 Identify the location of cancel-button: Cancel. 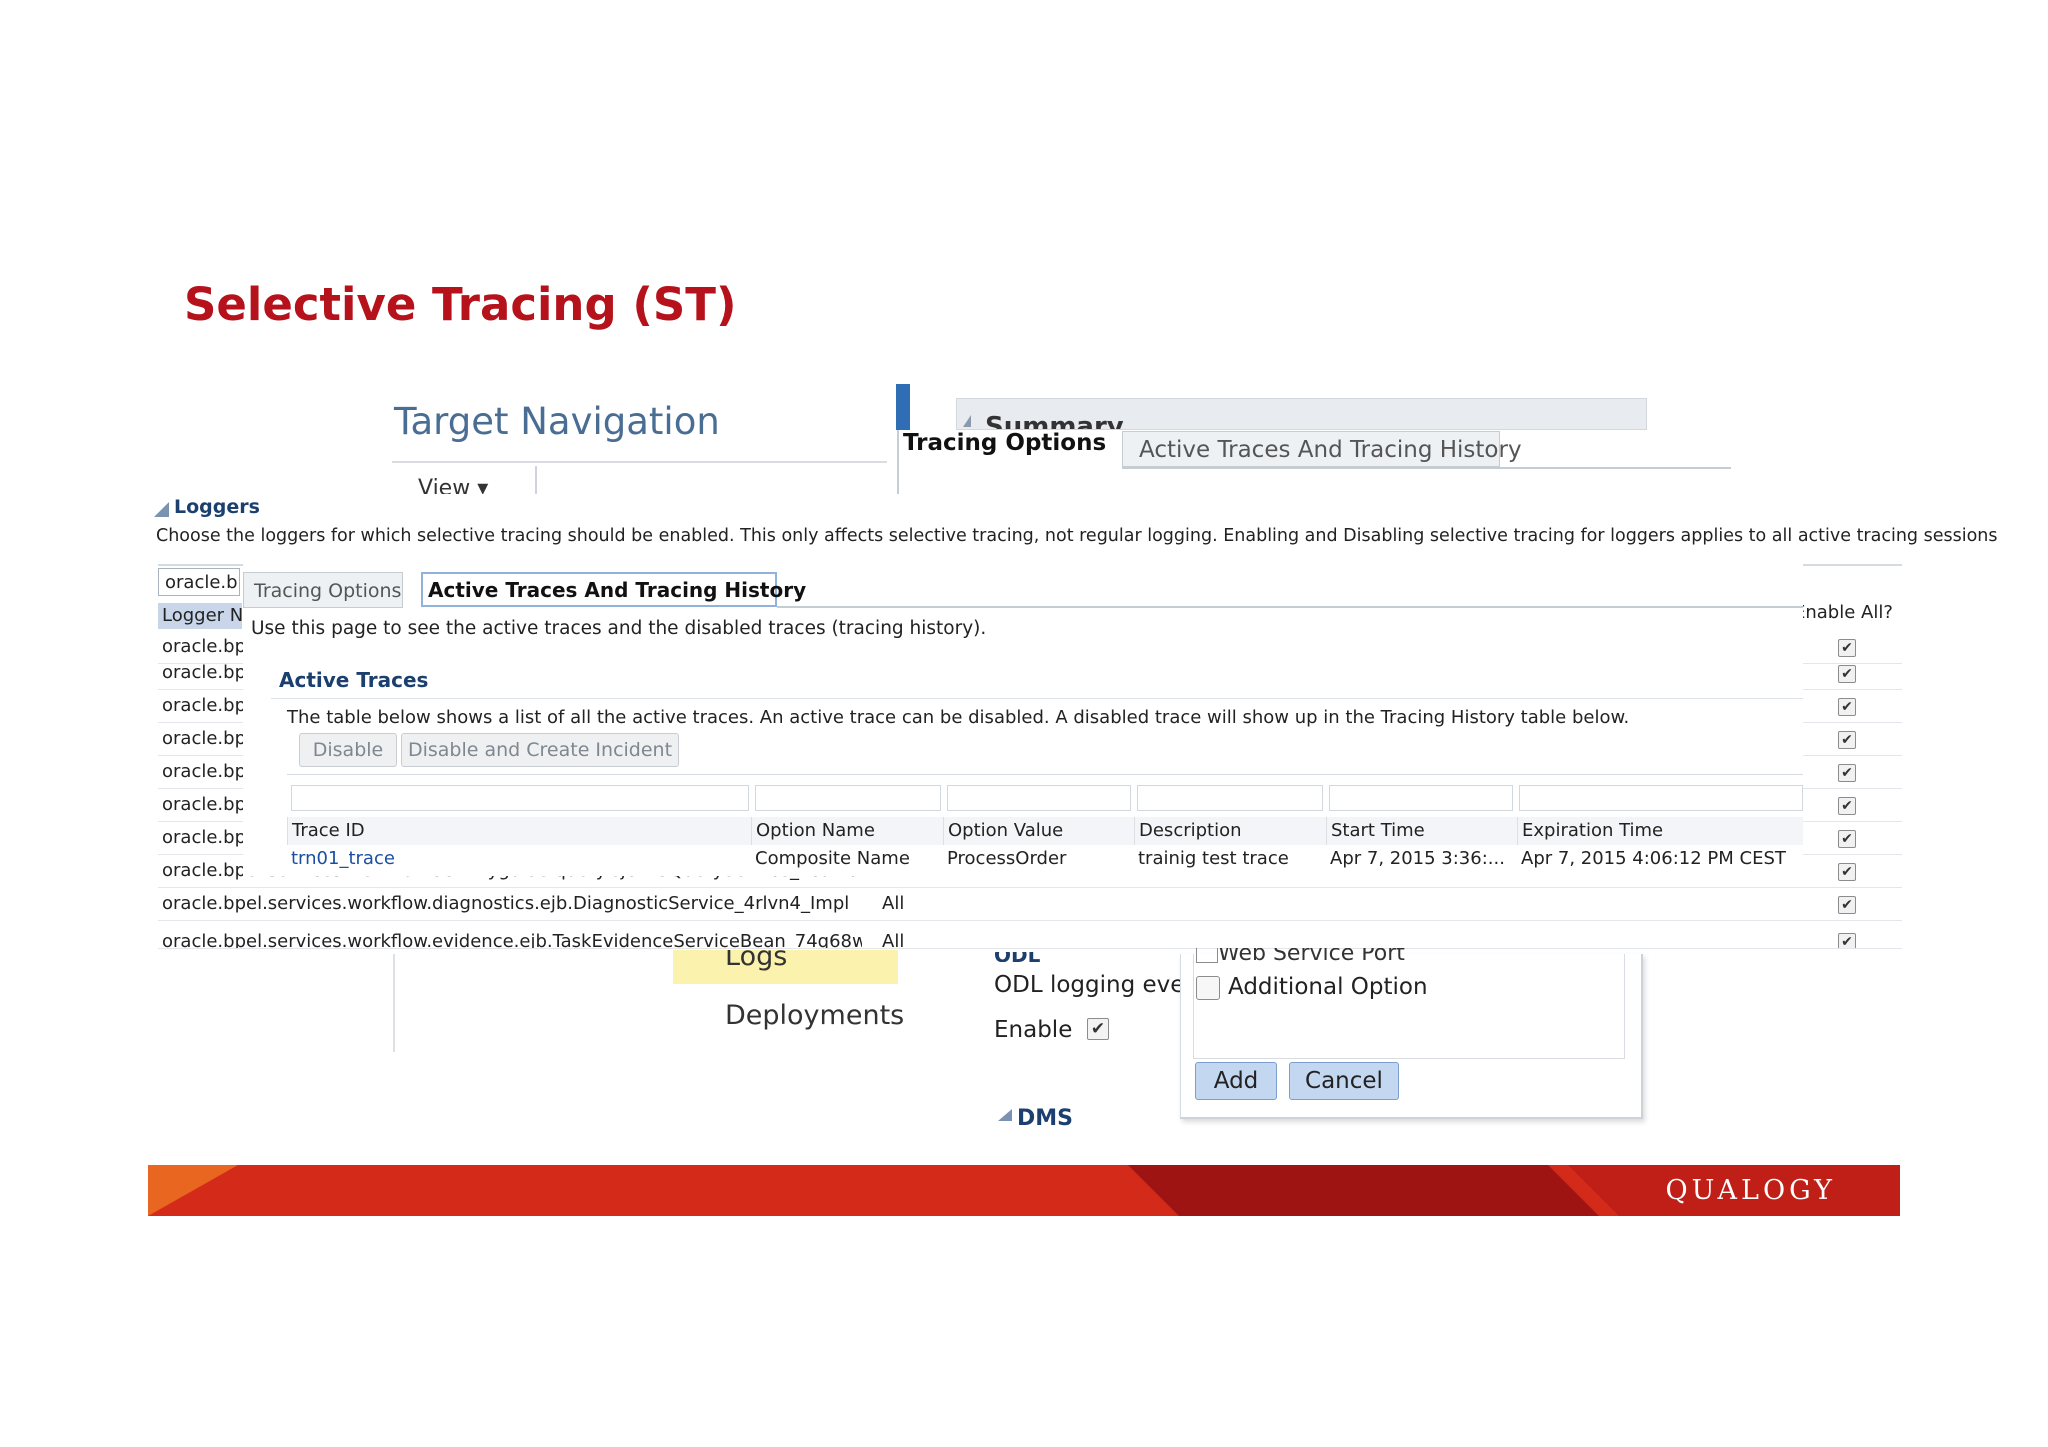
(1344, 1081).